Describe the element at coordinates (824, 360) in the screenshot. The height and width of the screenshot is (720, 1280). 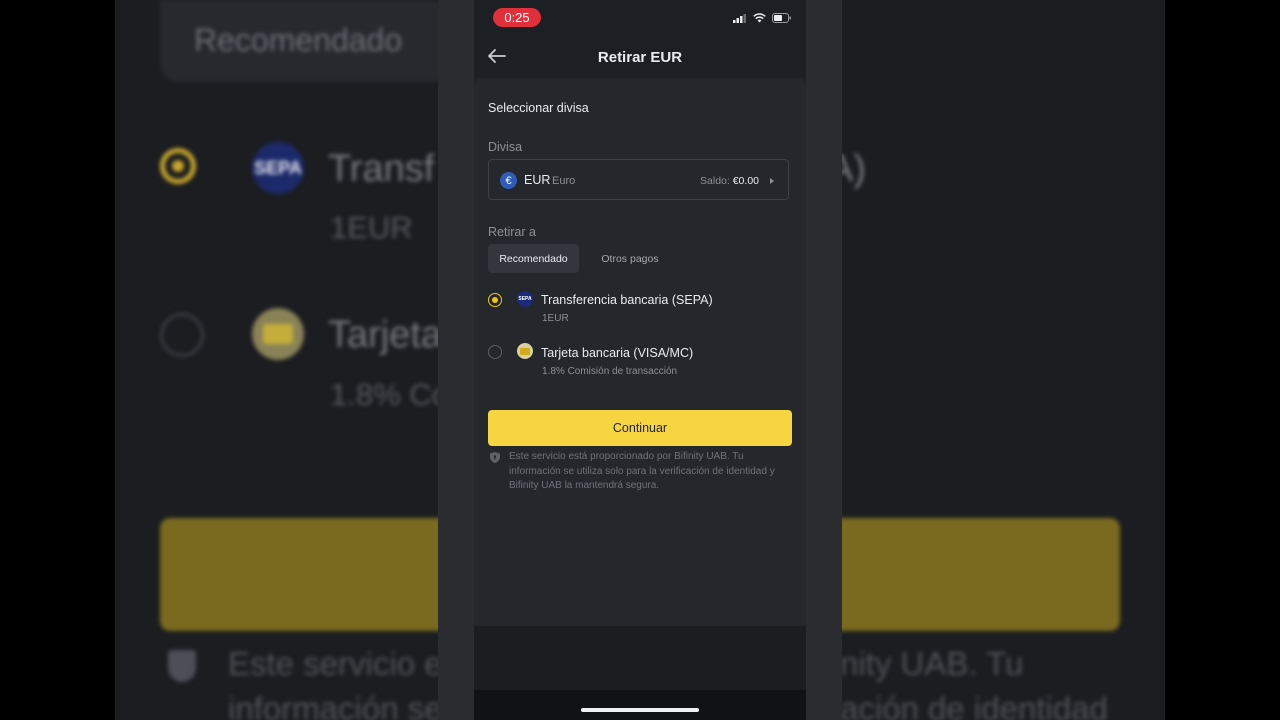
I see `right-letterbox-edge` at that location.